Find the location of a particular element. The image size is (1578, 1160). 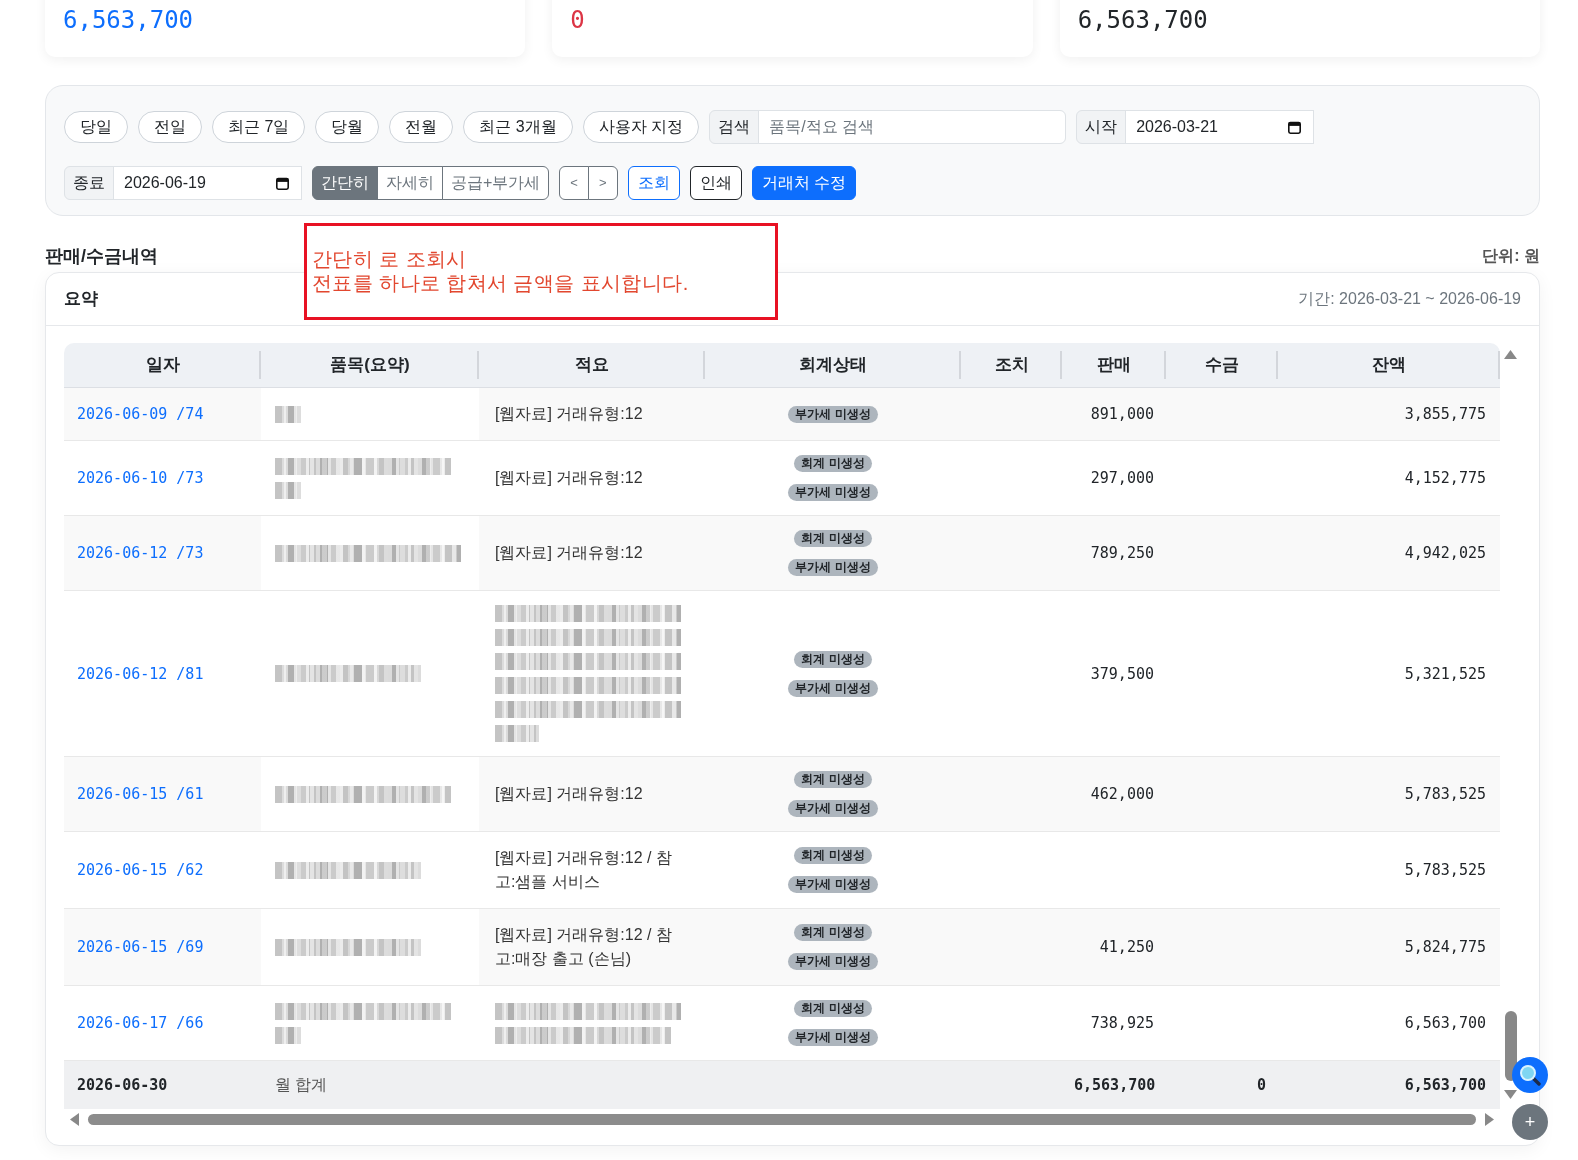

period-button: 최근 3개월 is located at coordinates (518, 127).